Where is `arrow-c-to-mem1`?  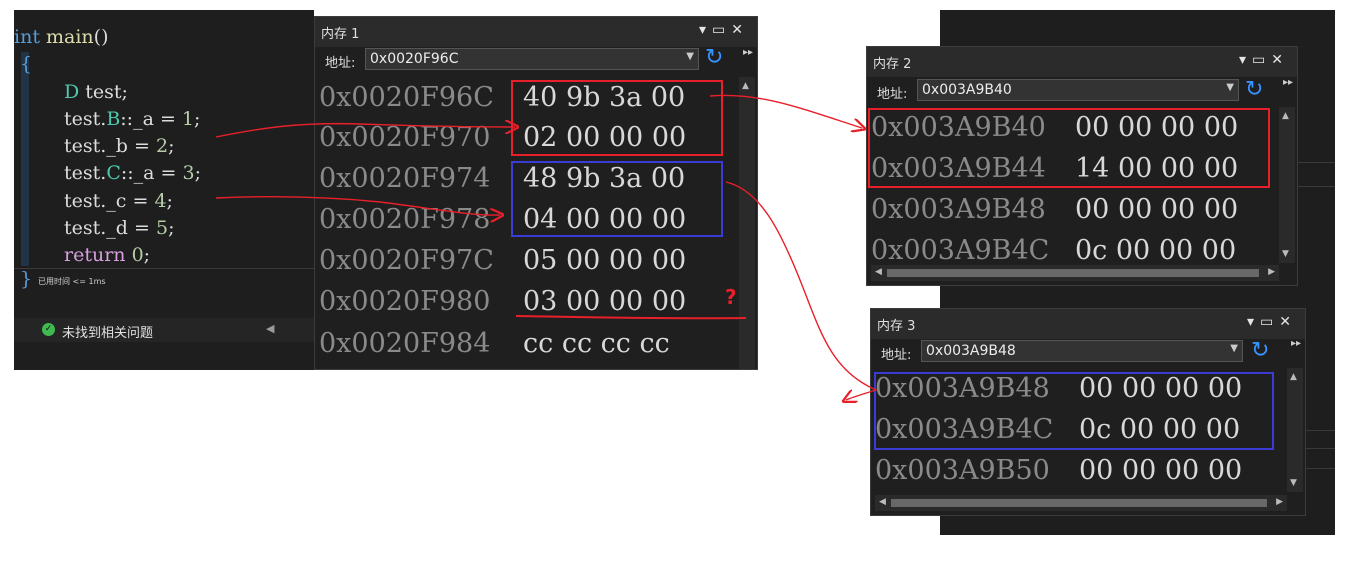
arrow-c-to-mem1 is located at coordinates (357, 205).